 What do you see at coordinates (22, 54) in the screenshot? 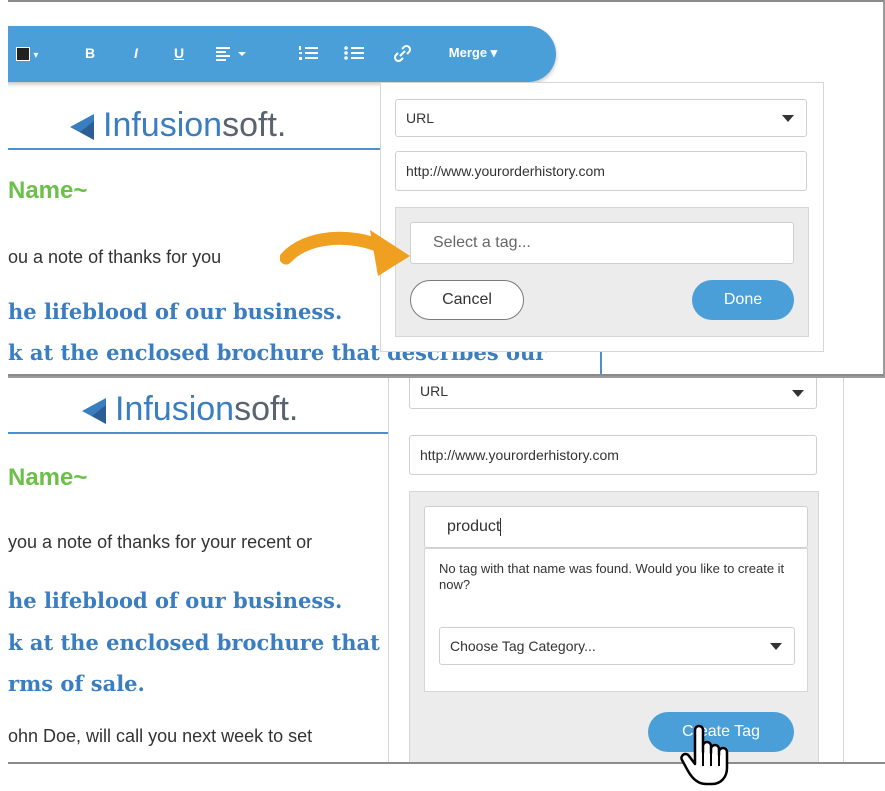
I see `color-swatch-icon` at bounding box center [22, 54].